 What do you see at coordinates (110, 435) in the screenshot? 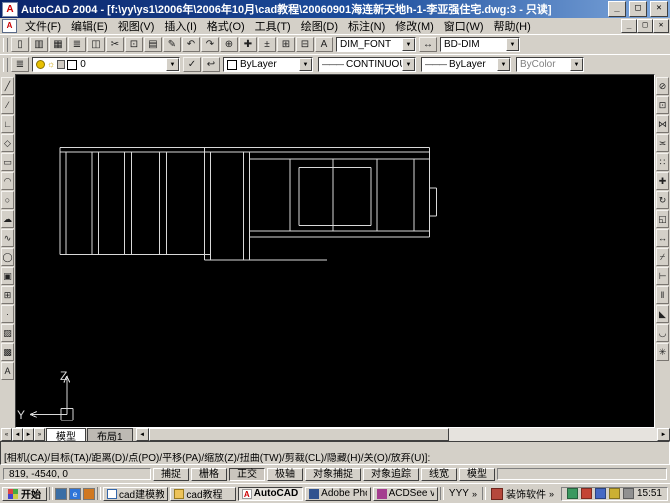
I see `tab-layout1: 布局1` at bounding box center [110, 435].